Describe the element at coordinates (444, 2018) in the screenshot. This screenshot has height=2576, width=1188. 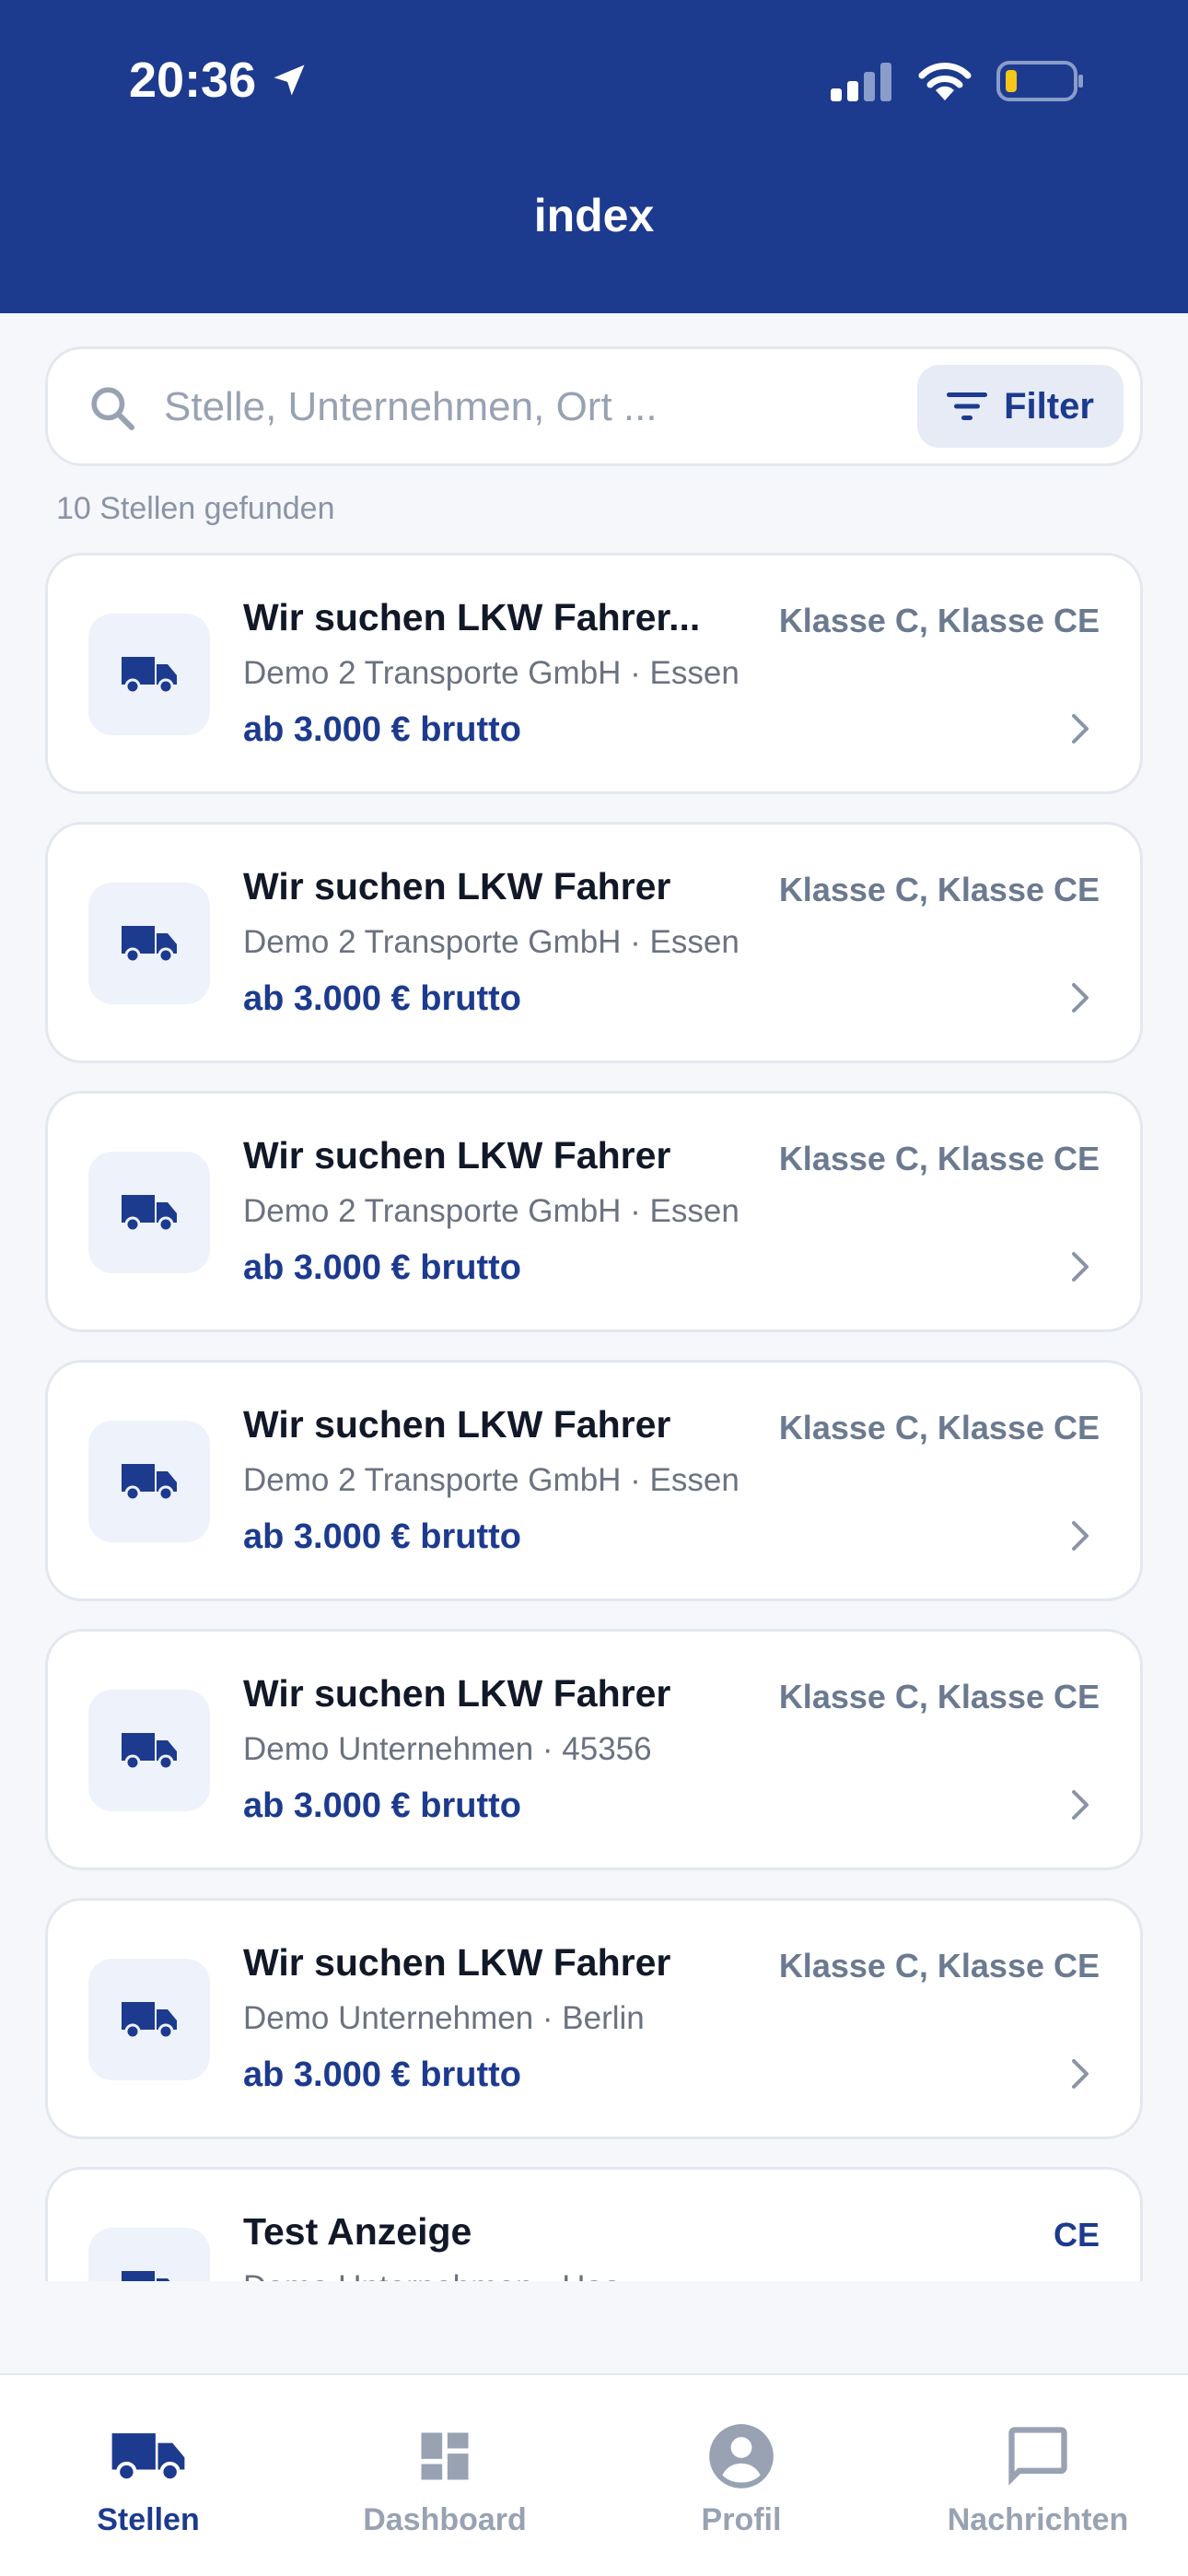
I see `job-company-location: Demo Unternehmen · Berlin` at that location.